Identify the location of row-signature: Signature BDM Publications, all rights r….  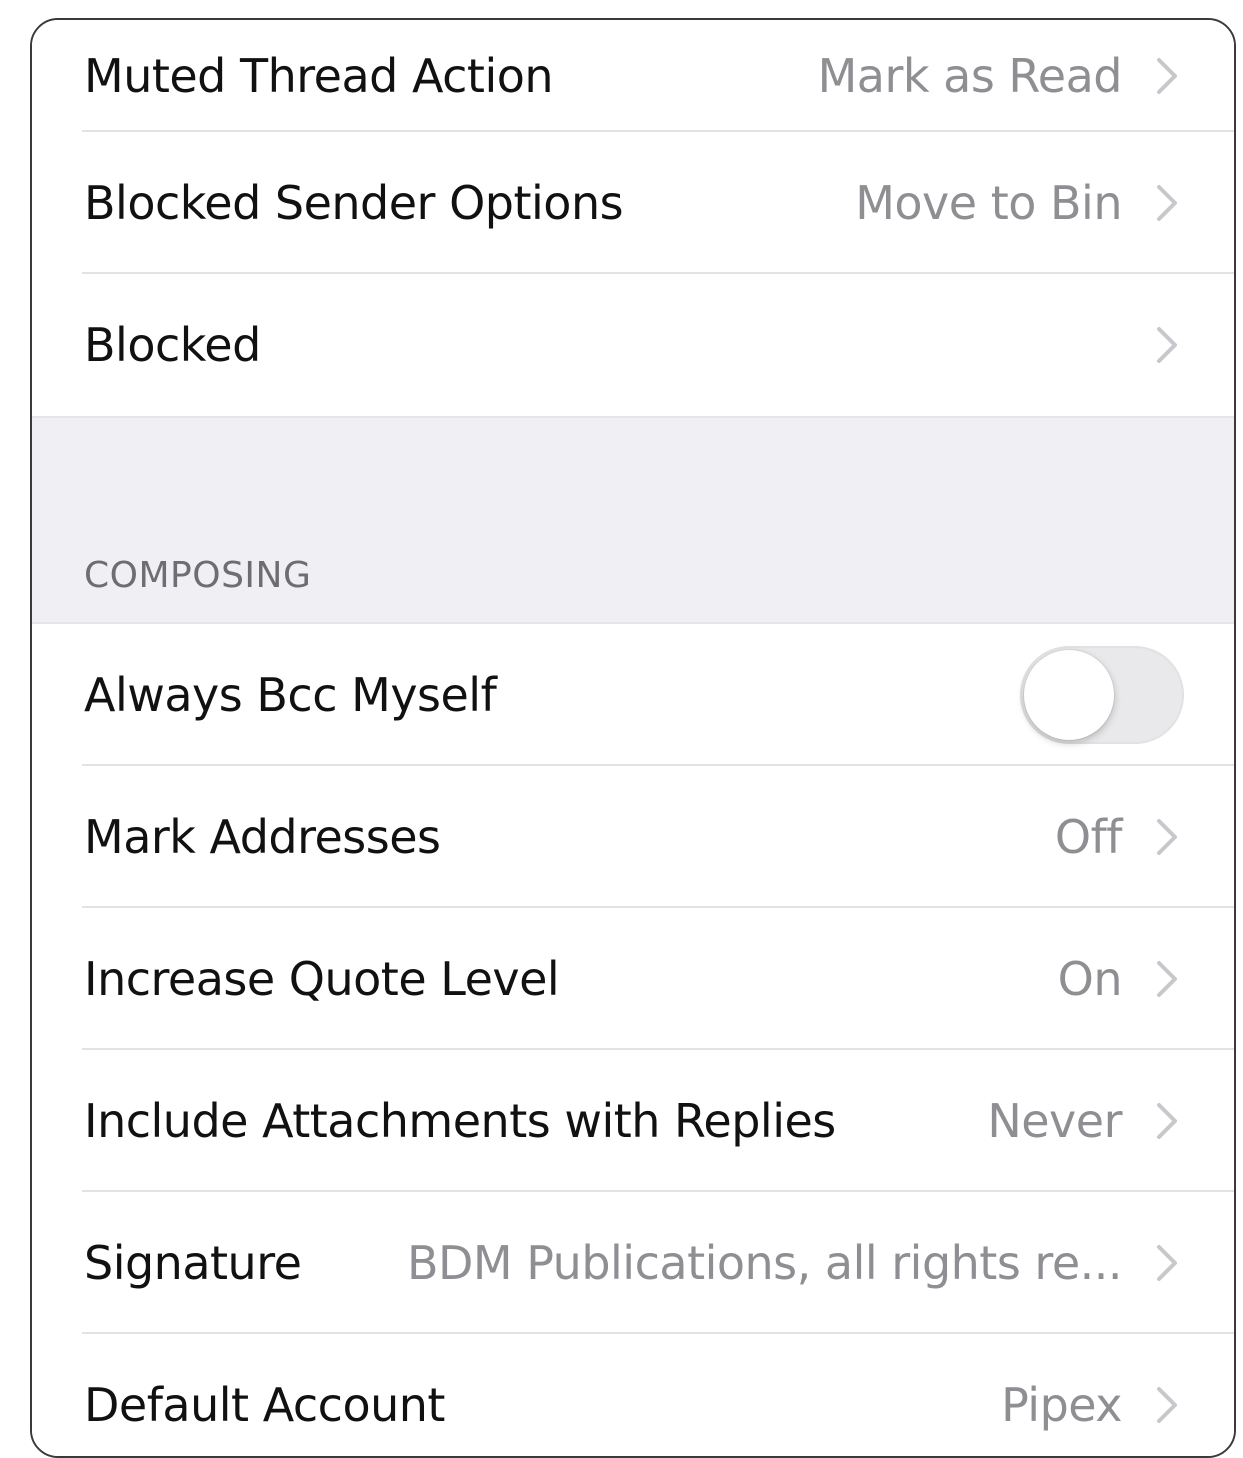
(633, 1263).